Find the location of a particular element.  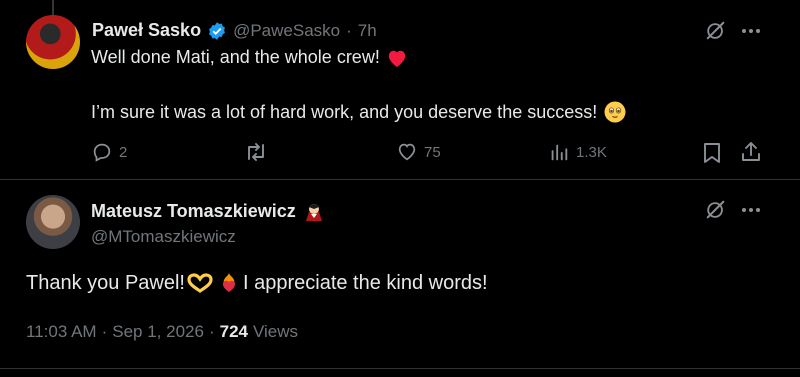

views-label: Views is located at coordinates (276, 331).